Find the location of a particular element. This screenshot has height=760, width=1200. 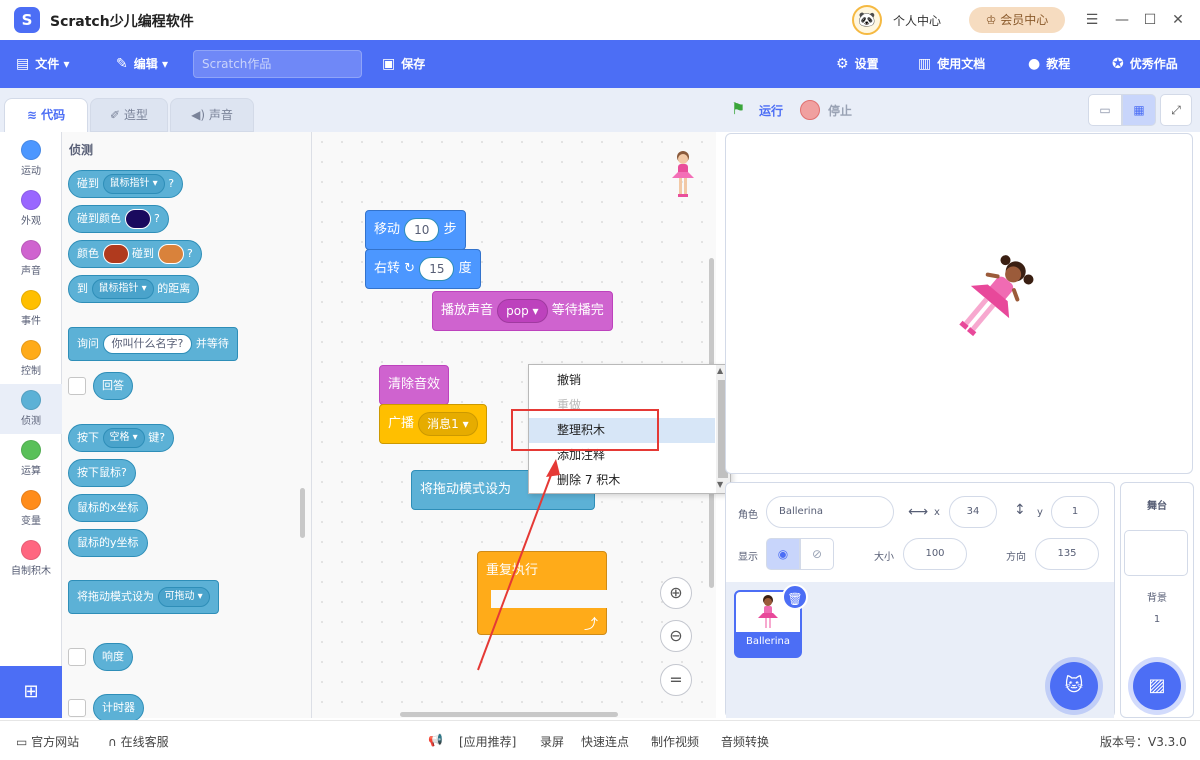

ask-text-input: 你叫什么名字? is located at coordinates (147, 344).